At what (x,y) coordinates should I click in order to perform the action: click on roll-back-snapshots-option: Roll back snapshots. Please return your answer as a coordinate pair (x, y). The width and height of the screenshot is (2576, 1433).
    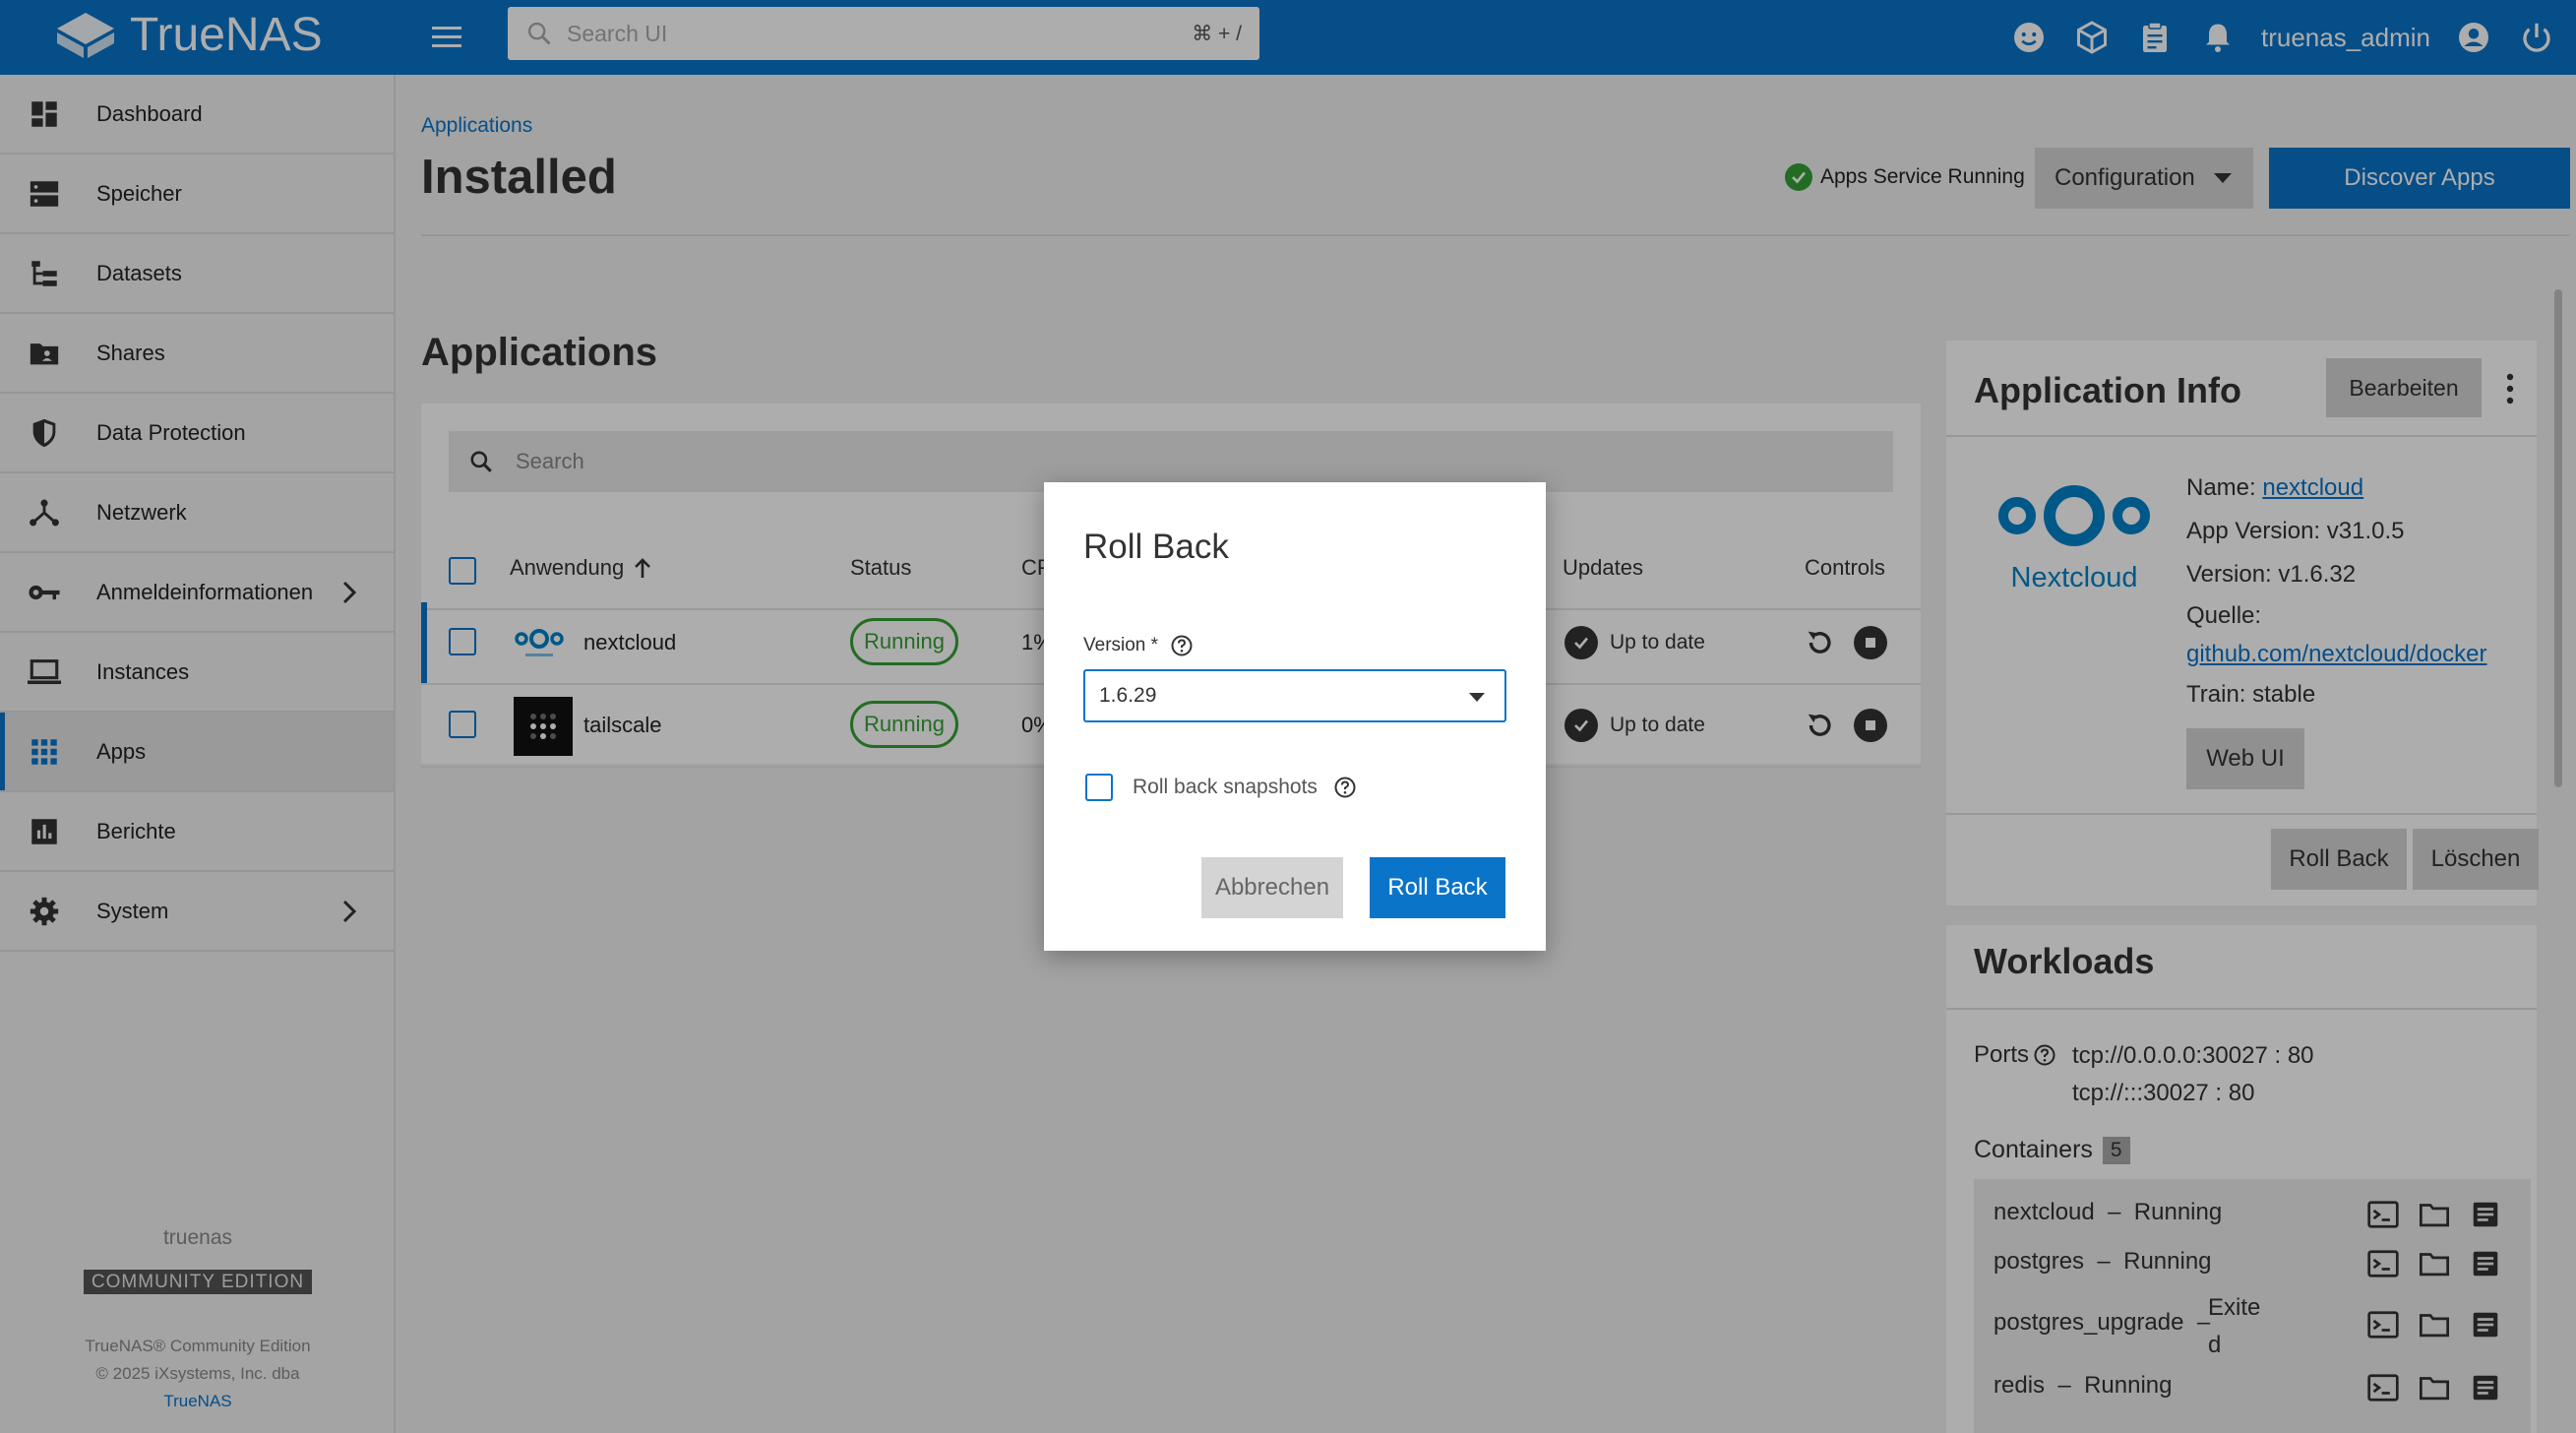
    Looking at the image, I should click on (1221, 787).